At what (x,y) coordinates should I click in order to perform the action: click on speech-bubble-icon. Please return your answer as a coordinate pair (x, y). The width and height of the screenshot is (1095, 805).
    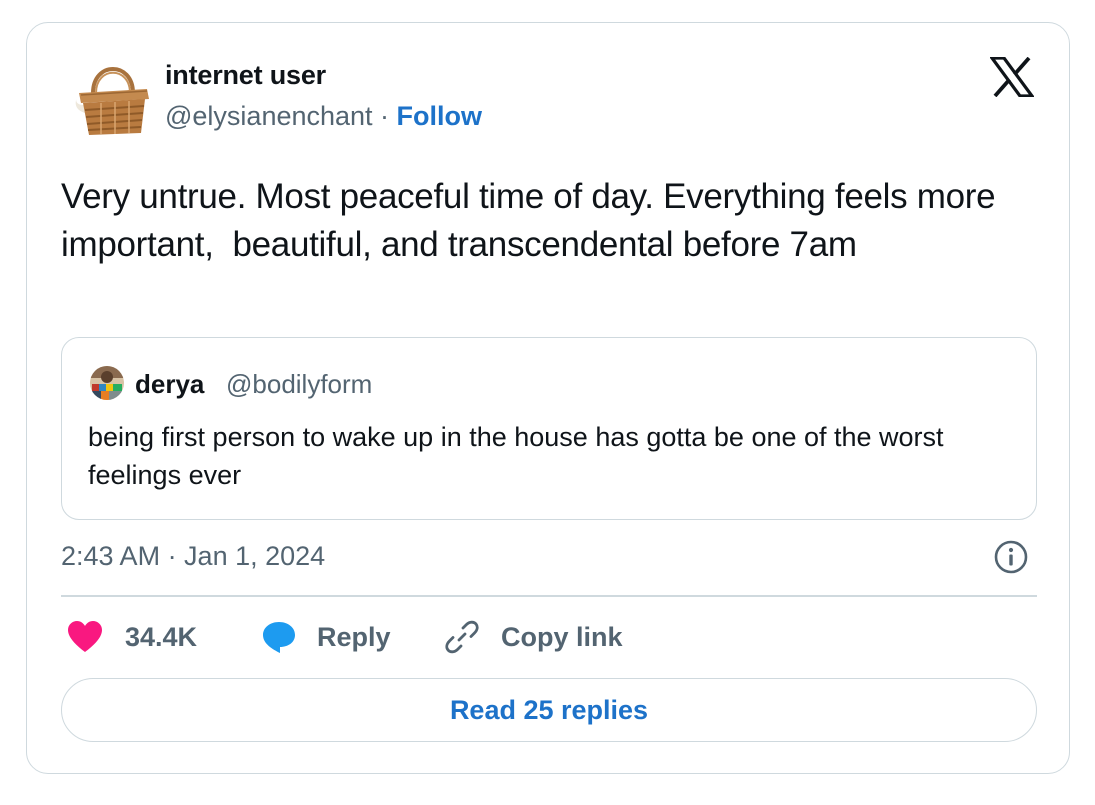
    Looking at the image, I should click on (279, 637).